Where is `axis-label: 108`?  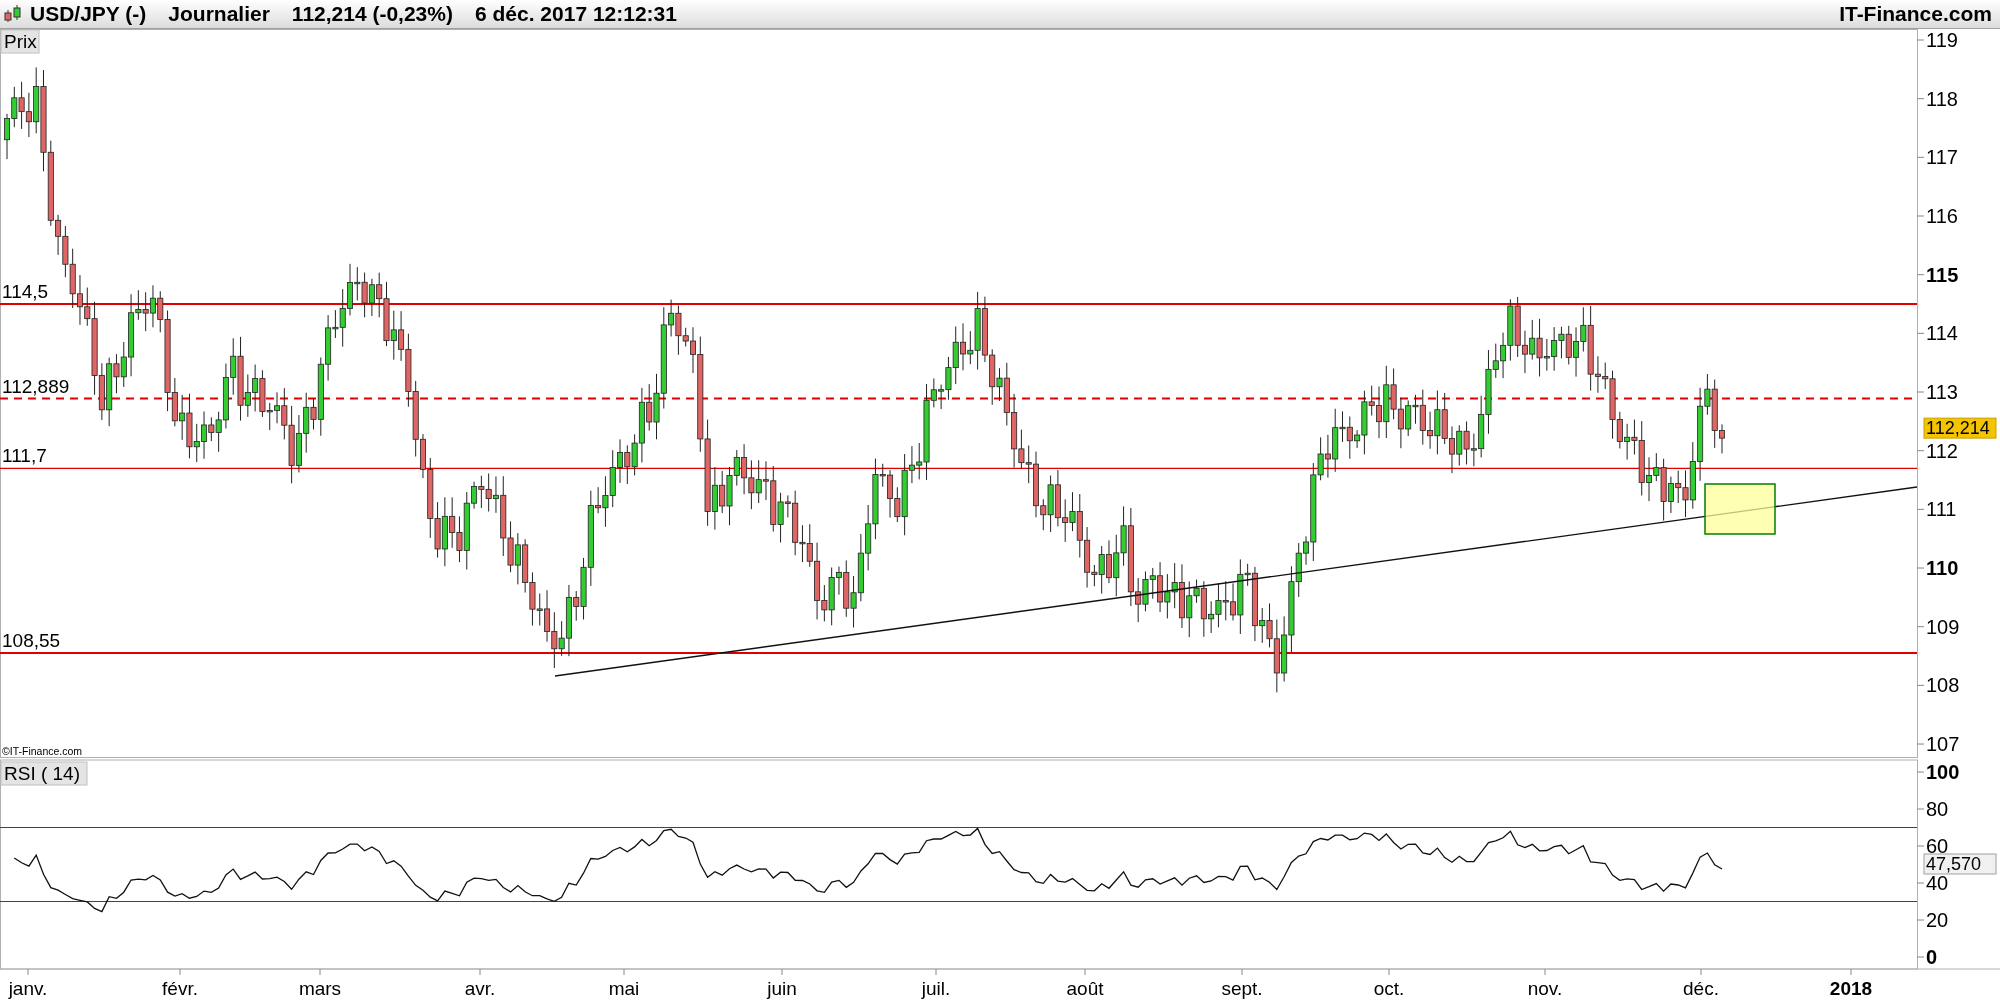
axis-label: 108 is located at coordinates (1943, 685).